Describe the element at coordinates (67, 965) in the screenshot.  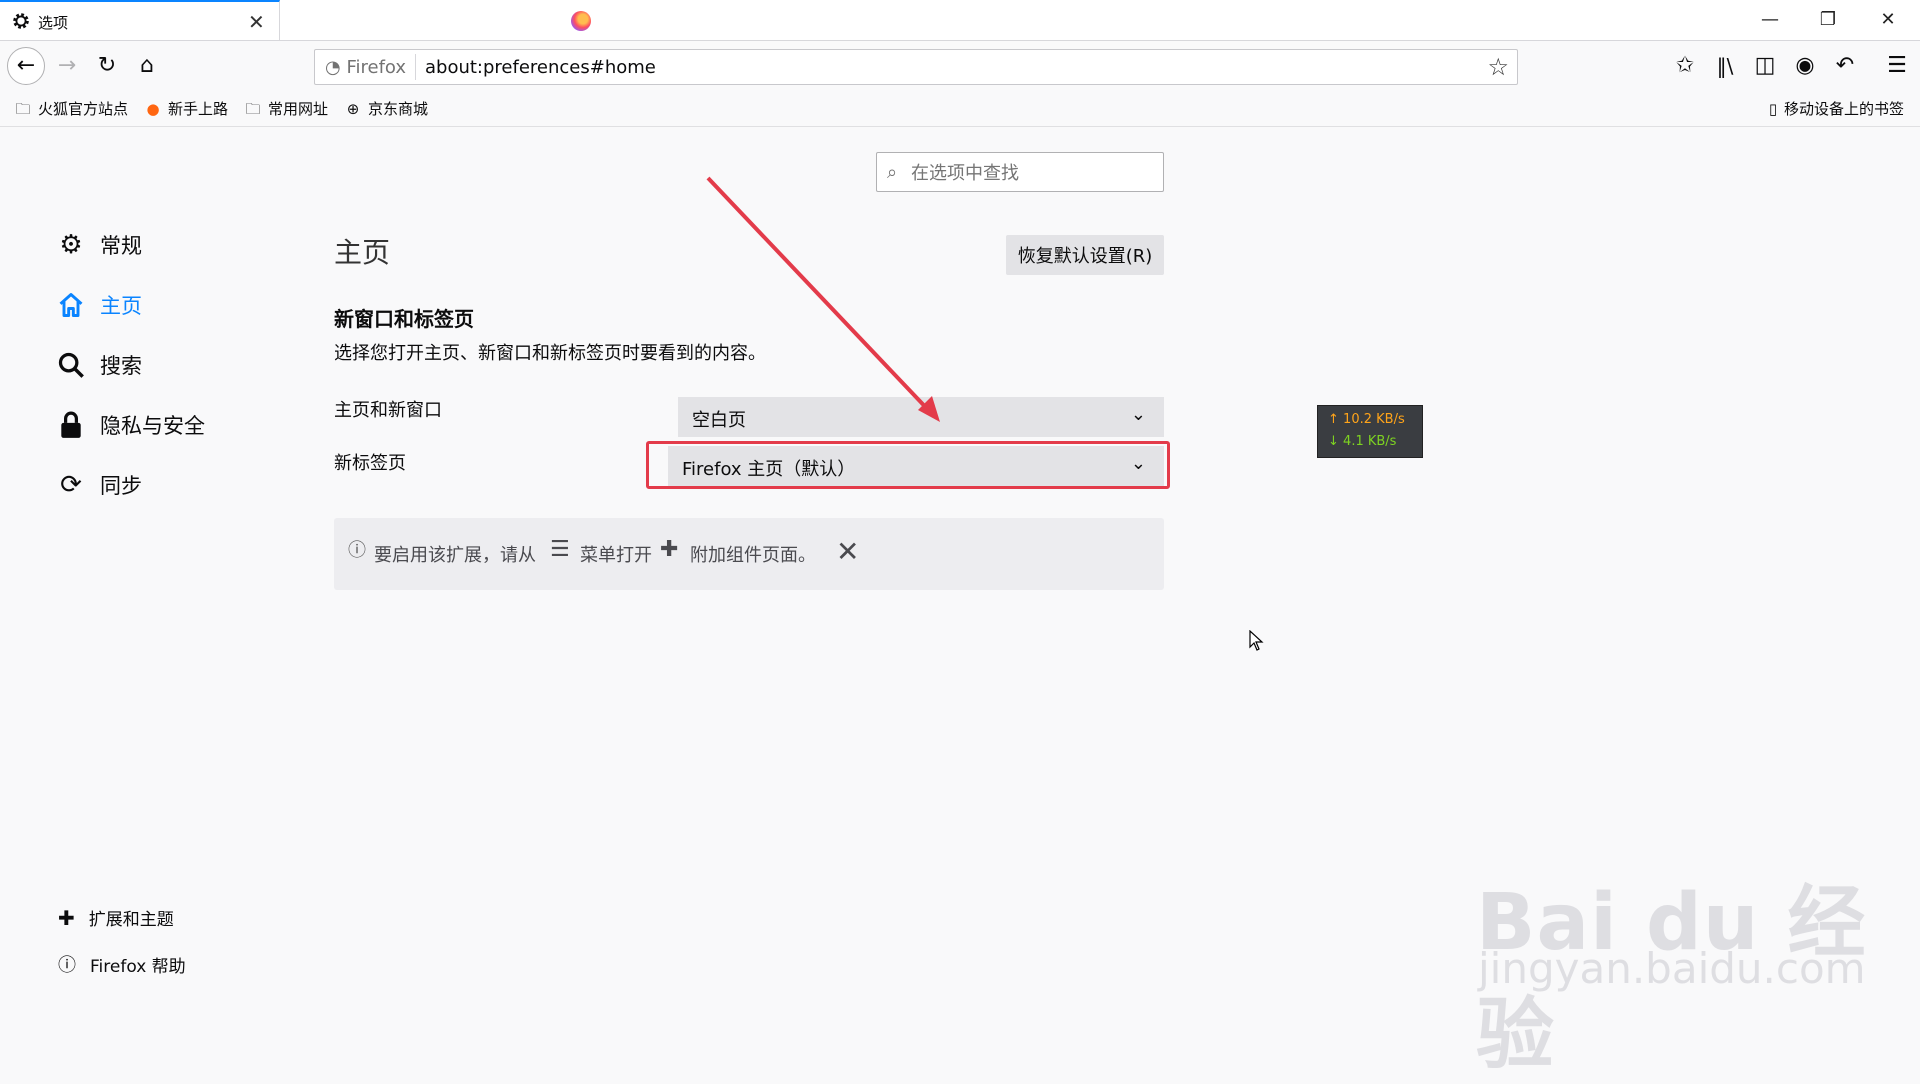
I see `help-icon: ⓘ` at that location.